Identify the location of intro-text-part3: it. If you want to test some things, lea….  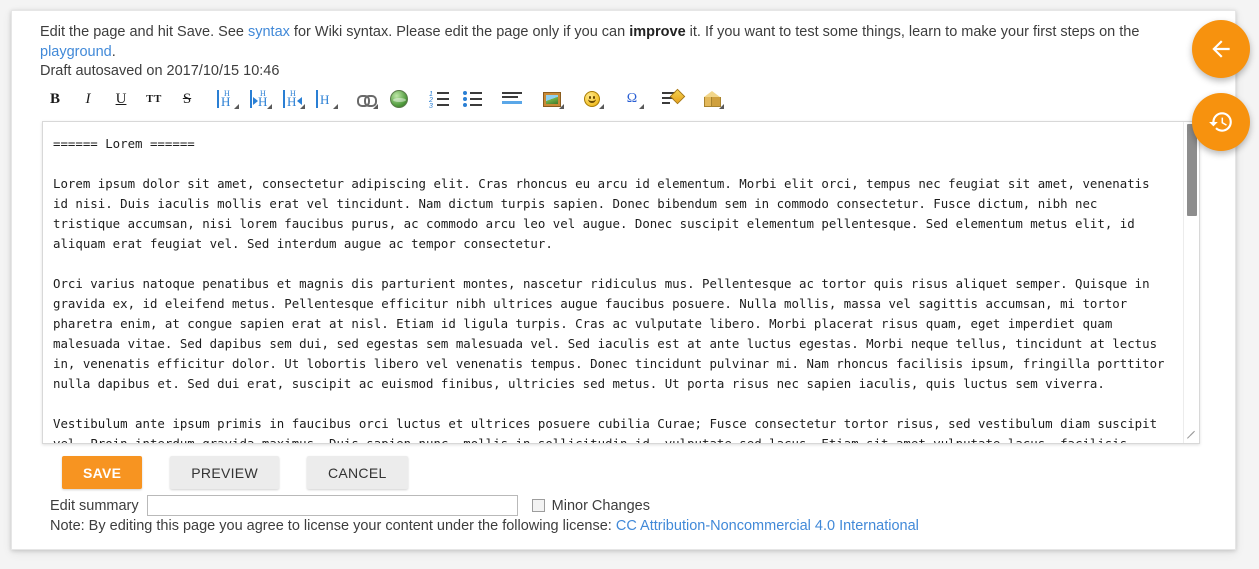
(912, 32).